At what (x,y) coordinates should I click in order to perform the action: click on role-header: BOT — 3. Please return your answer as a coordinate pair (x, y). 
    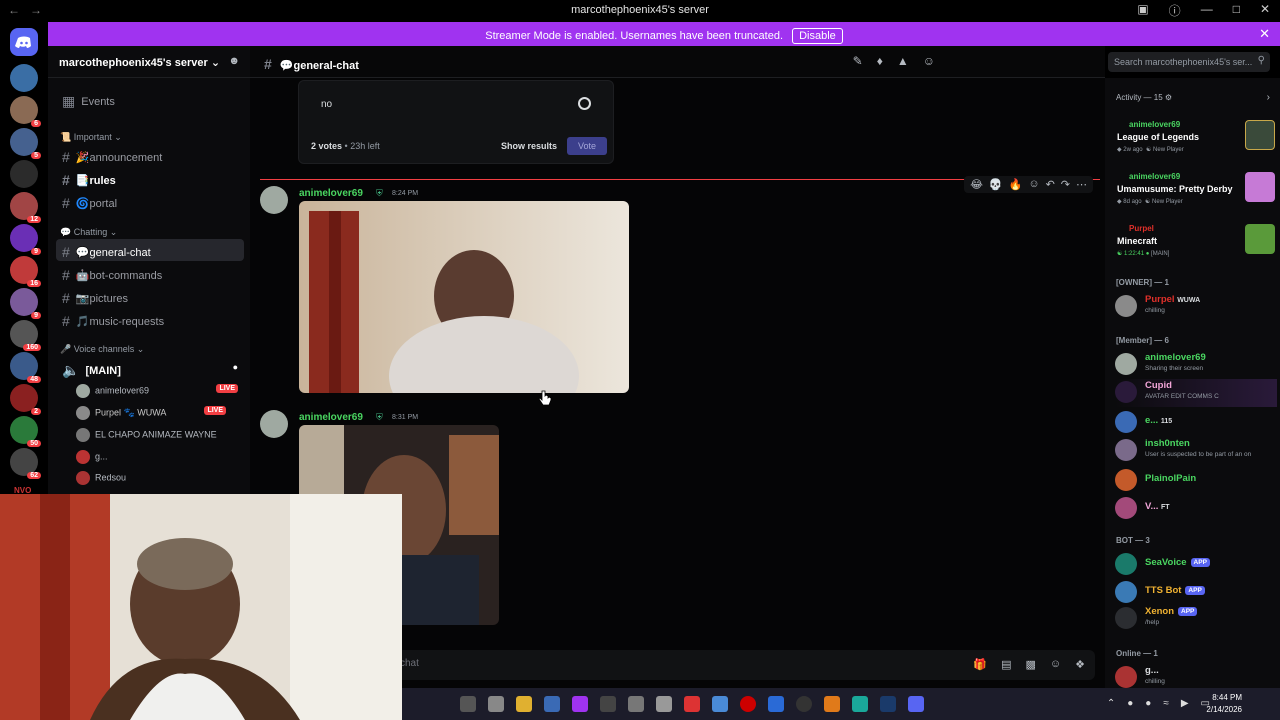
    Looking at the image, I should click on (1133, 540).